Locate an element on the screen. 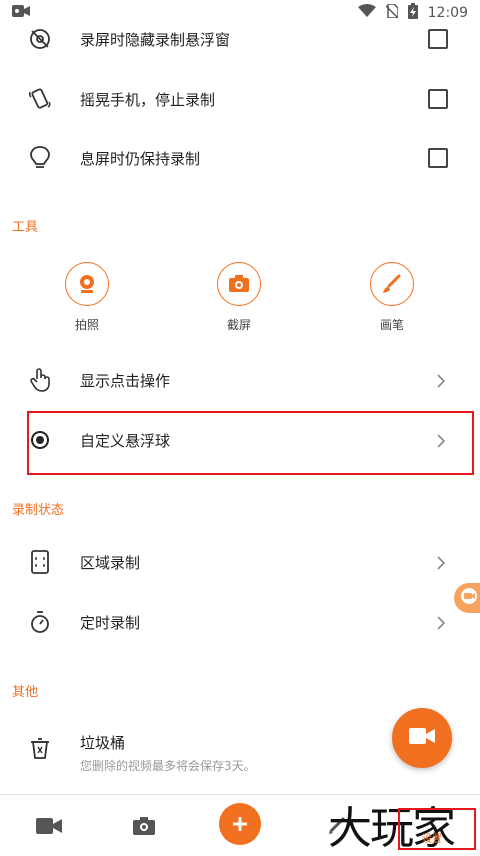  setting-hide-float-window: 录屏时隐藏录制悬浮窗 is located at coordinates (240, 39).